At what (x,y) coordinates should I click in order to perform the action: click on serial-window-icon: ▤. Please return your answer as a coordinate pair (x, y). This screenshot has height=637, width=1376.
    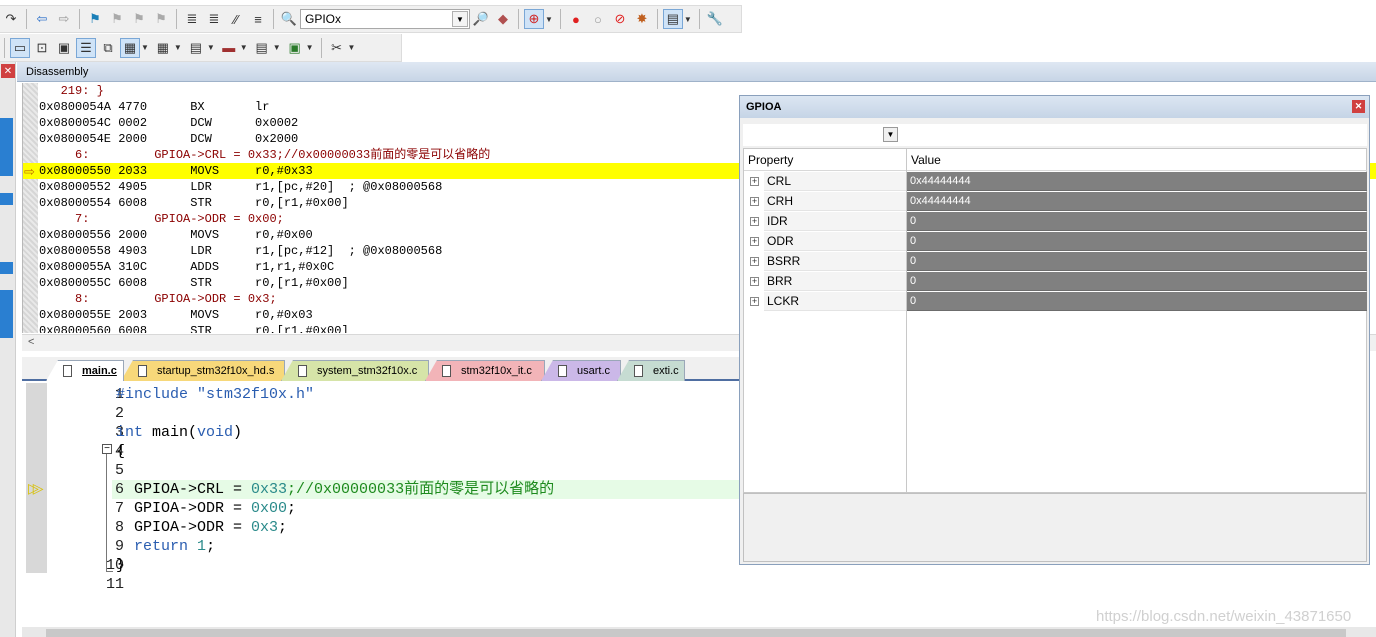
    Looking at the image, I should click on (196, 48).